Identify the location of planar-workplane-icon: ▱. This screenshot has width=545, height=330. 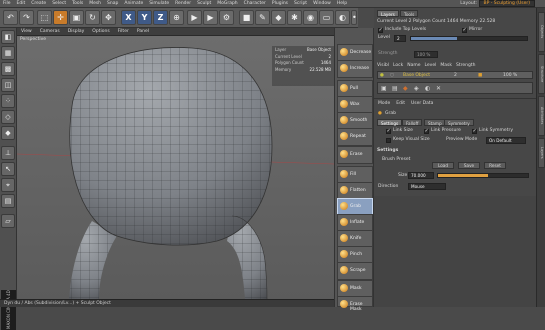
(8, 221).